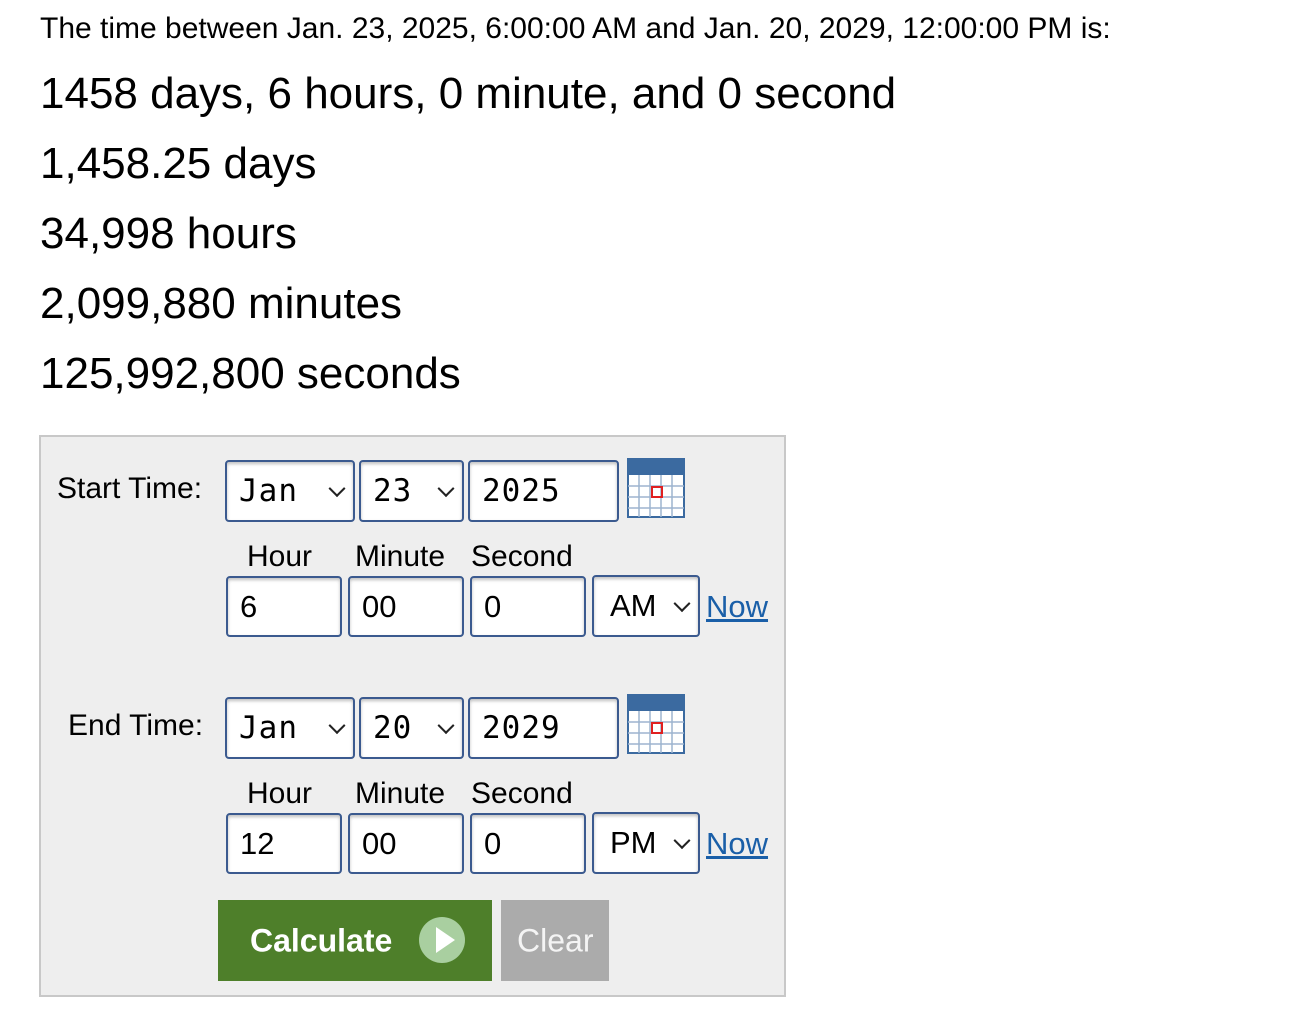  Describe the element at coordinates (522, 793) in the screenshot. I see `end-second-label: Second` at that location.